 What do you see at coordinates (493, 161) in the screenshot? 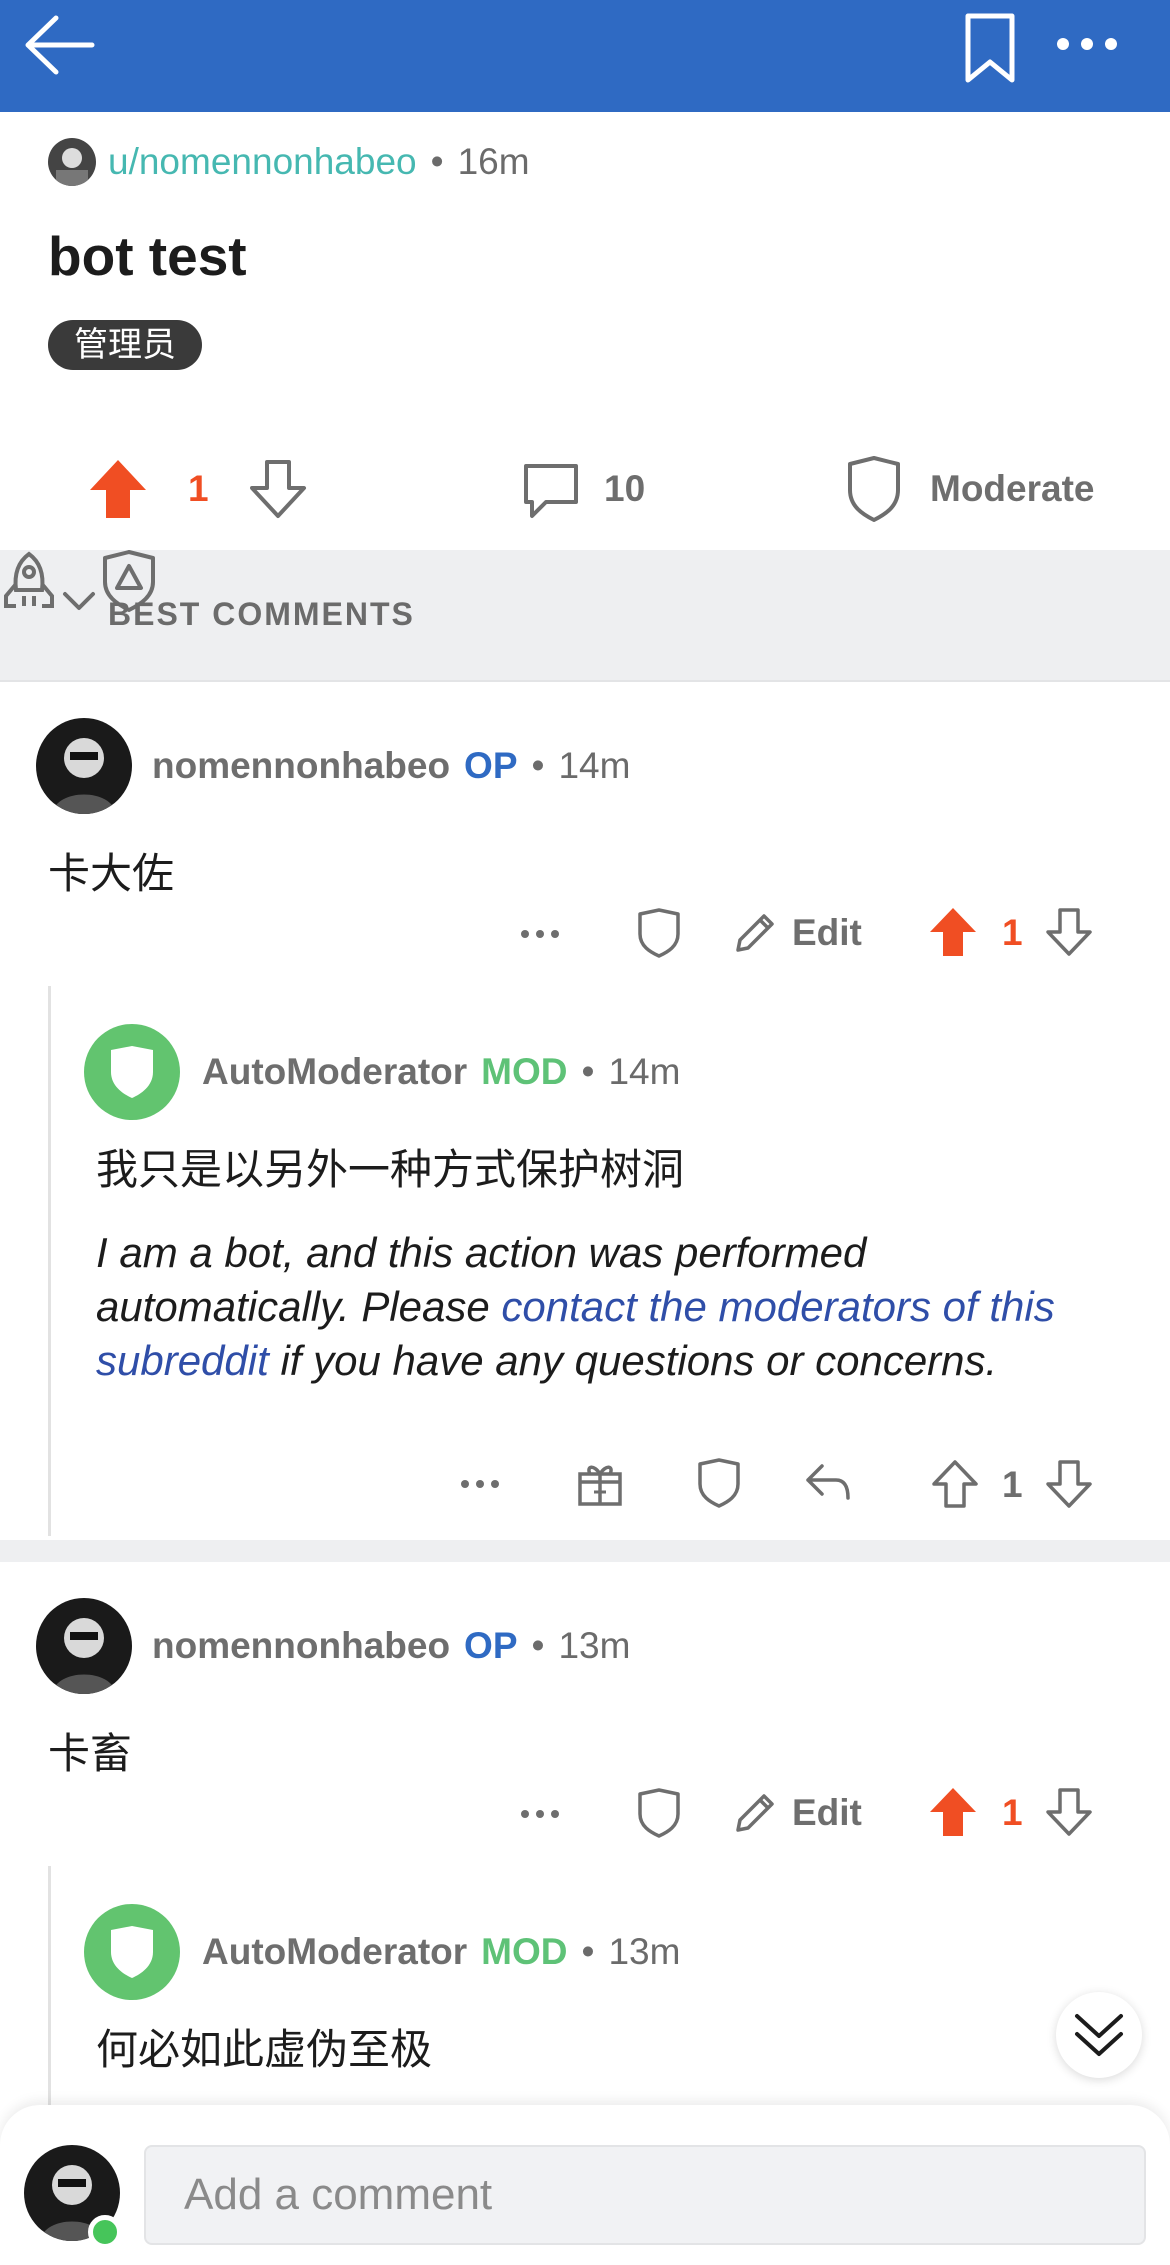
I see `post-age: 16m` at bounding box center [493, 161].